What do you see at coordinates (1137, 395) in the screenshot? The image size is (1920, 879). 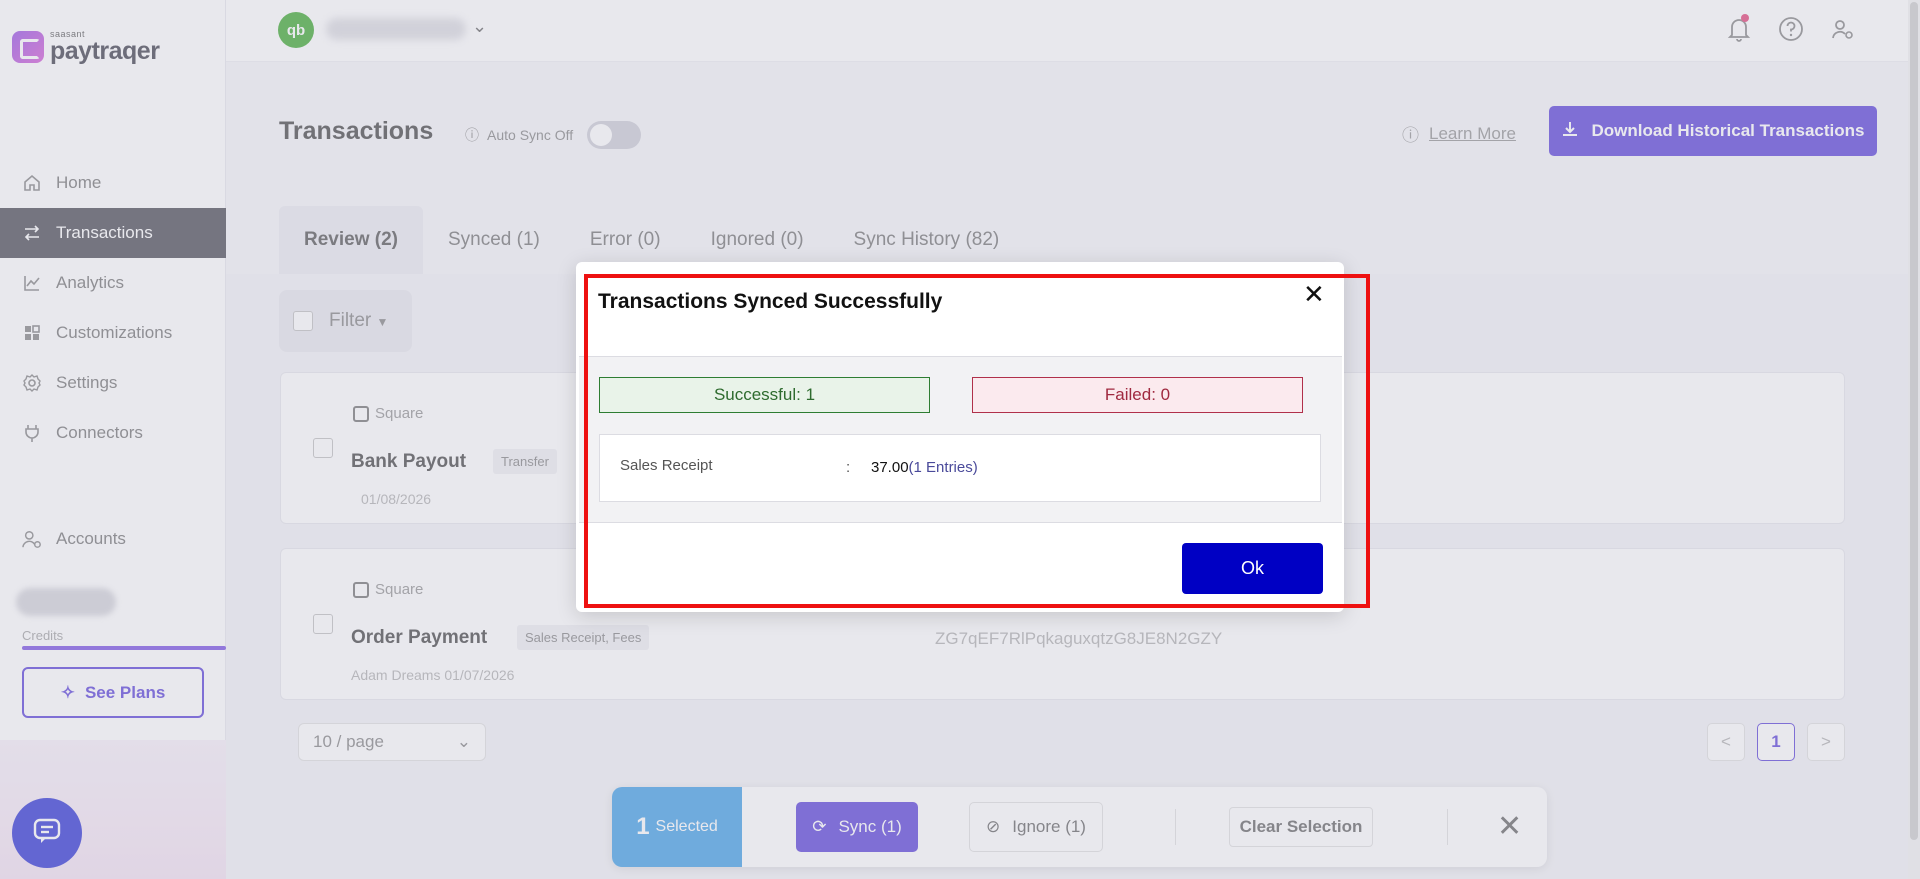 I see `failed-count-badge: Failed: 0` at bounding box center [1137, 395].